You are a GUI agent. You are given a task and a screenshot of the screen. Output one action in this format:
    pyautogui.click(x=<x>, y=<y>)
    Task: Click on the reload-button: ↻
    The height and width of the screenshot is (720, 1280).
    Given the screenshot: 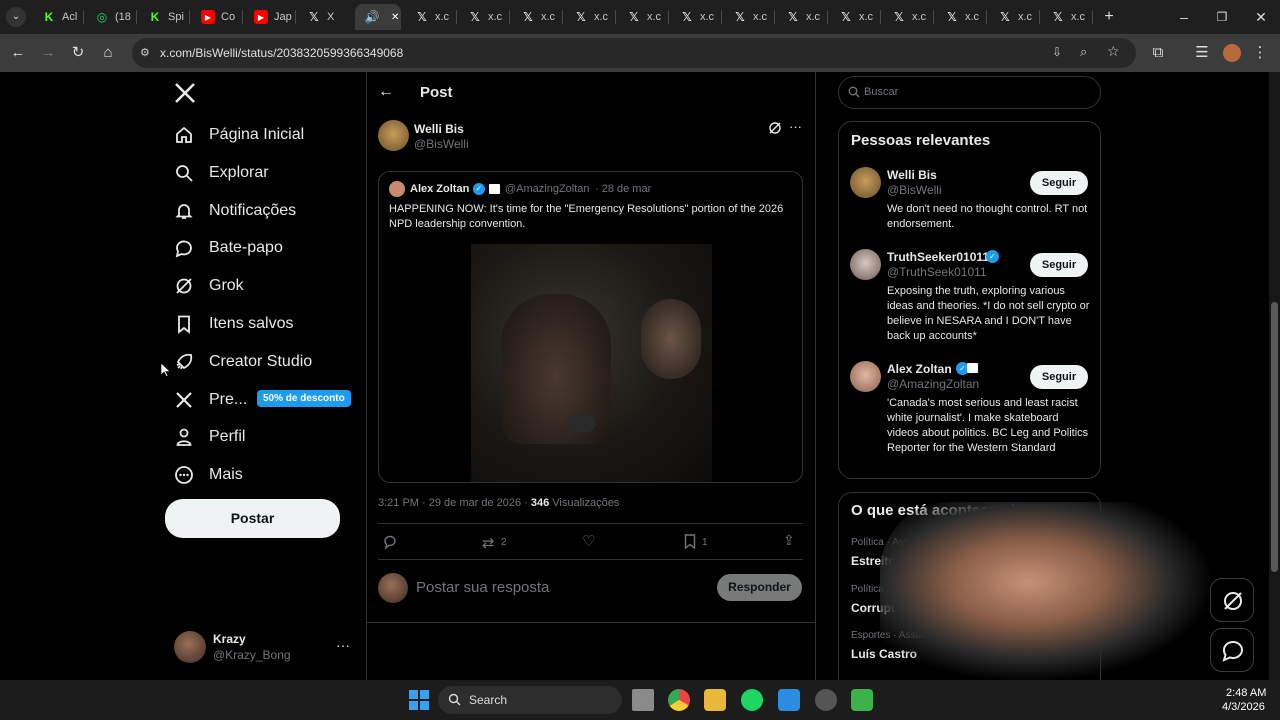 What is the action you would take?
    pyautogui.click(x=78, y=53)
    